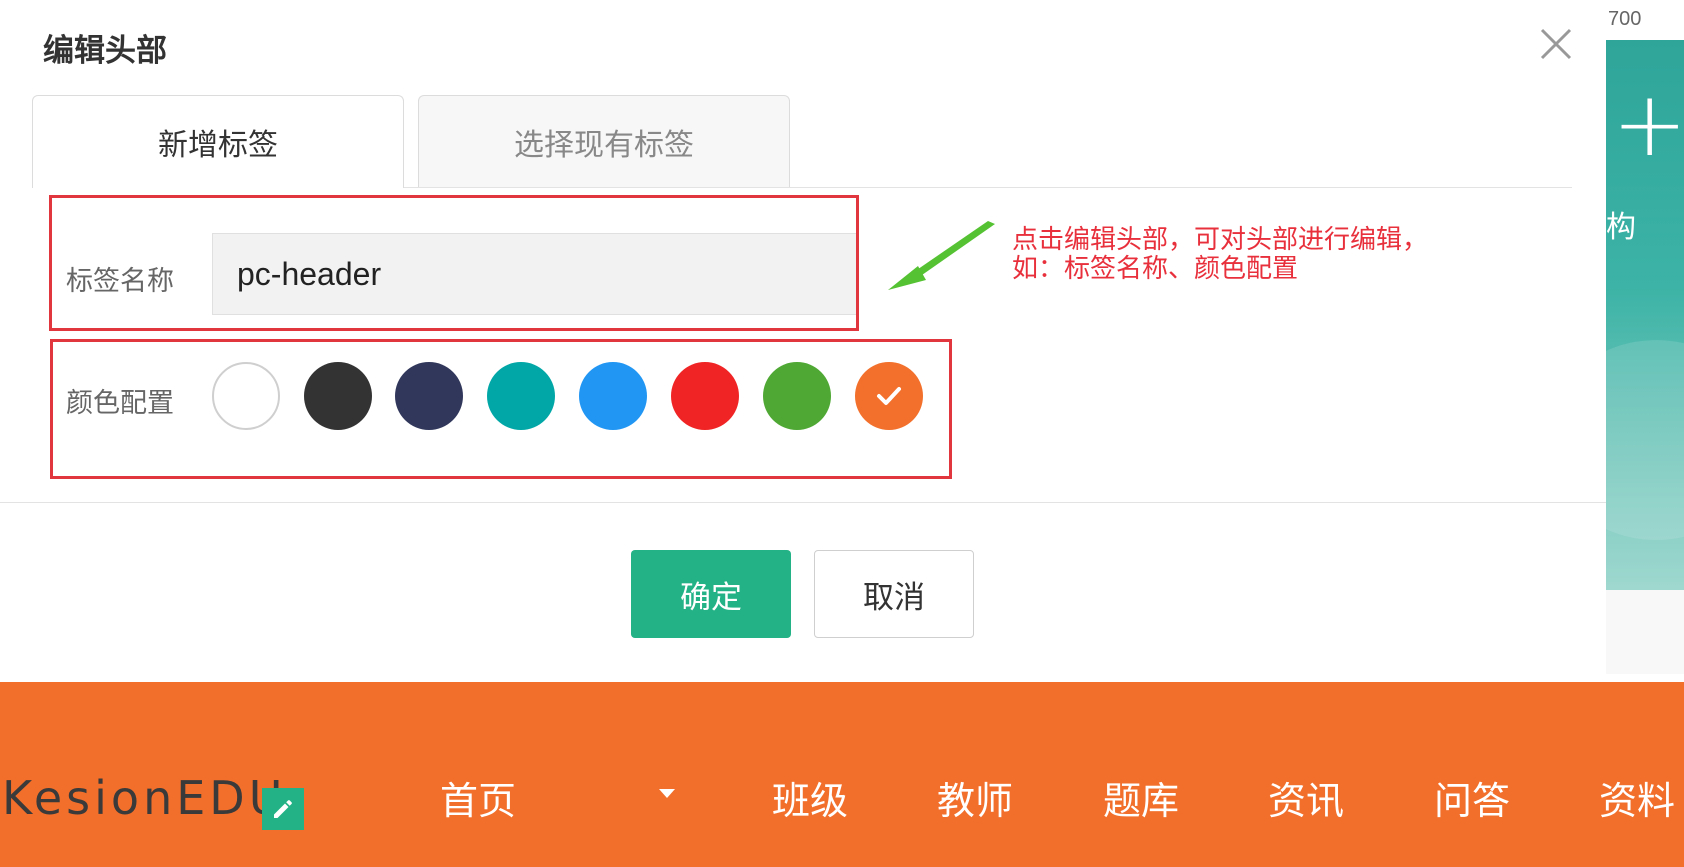  Describe the element at coordinates (1306, 797) in the screenshot. I see `nav-item-news: 资讯` at that location.